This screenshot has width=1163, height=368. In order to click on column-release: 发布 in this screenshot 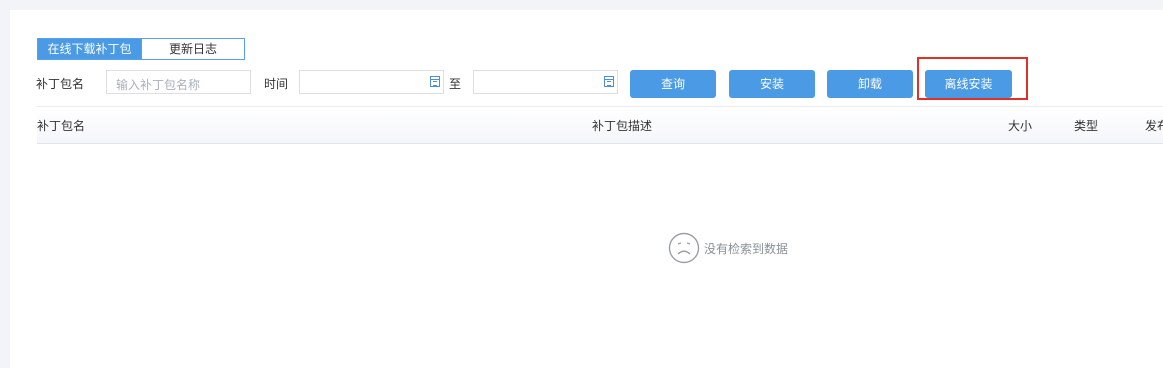, I will do `click(1154, 125)`.